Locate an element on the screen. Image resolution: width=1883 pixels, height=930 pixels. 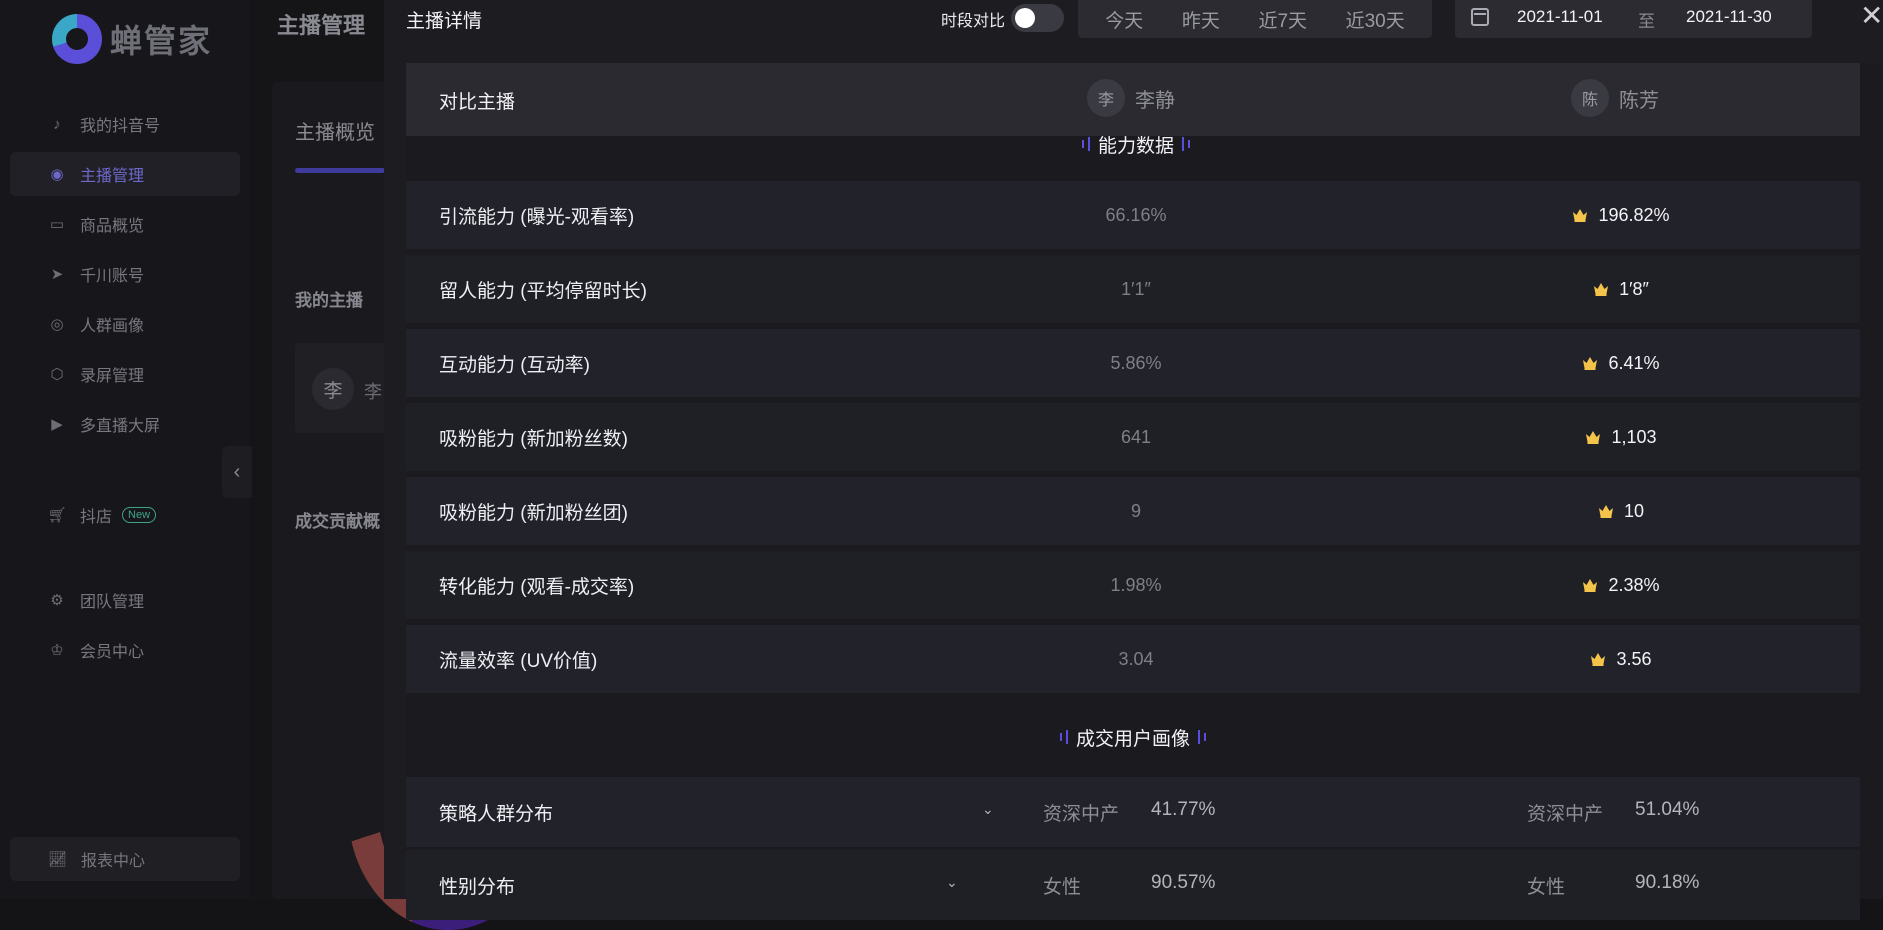
anchor-a-name: 李静 is located at coordinates (1155, 100).